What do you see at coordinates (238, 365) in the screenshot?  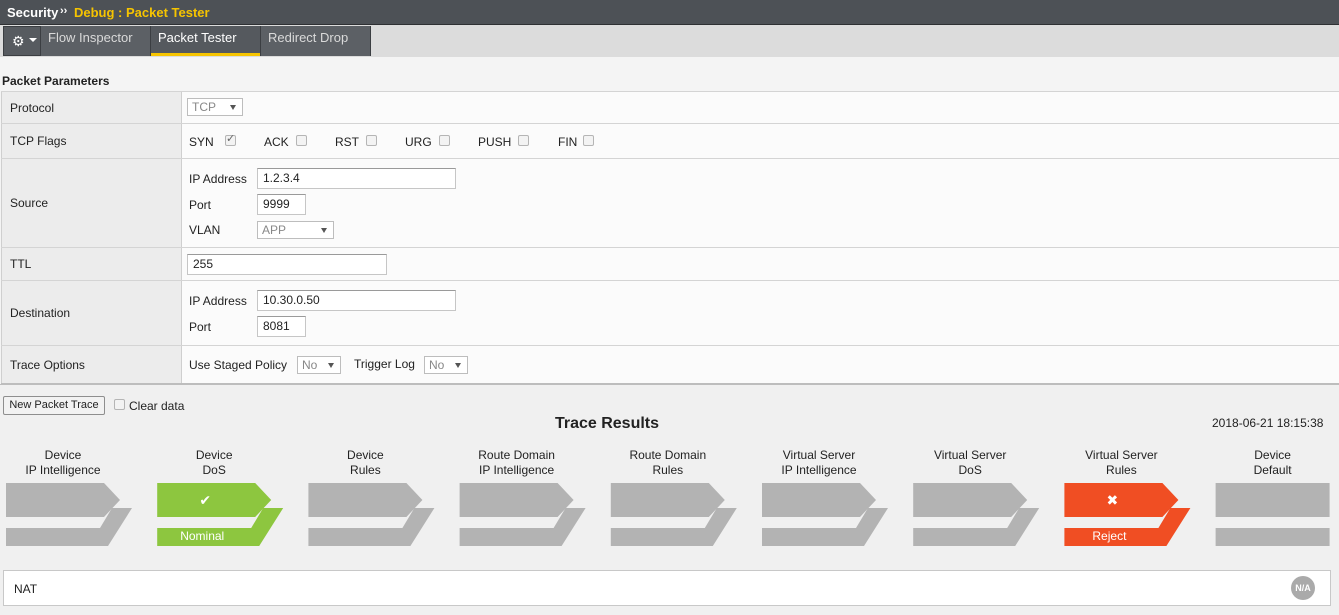 I see `use-staged-policy-label: Use Staged Policy` at bounding box center [238, 365].